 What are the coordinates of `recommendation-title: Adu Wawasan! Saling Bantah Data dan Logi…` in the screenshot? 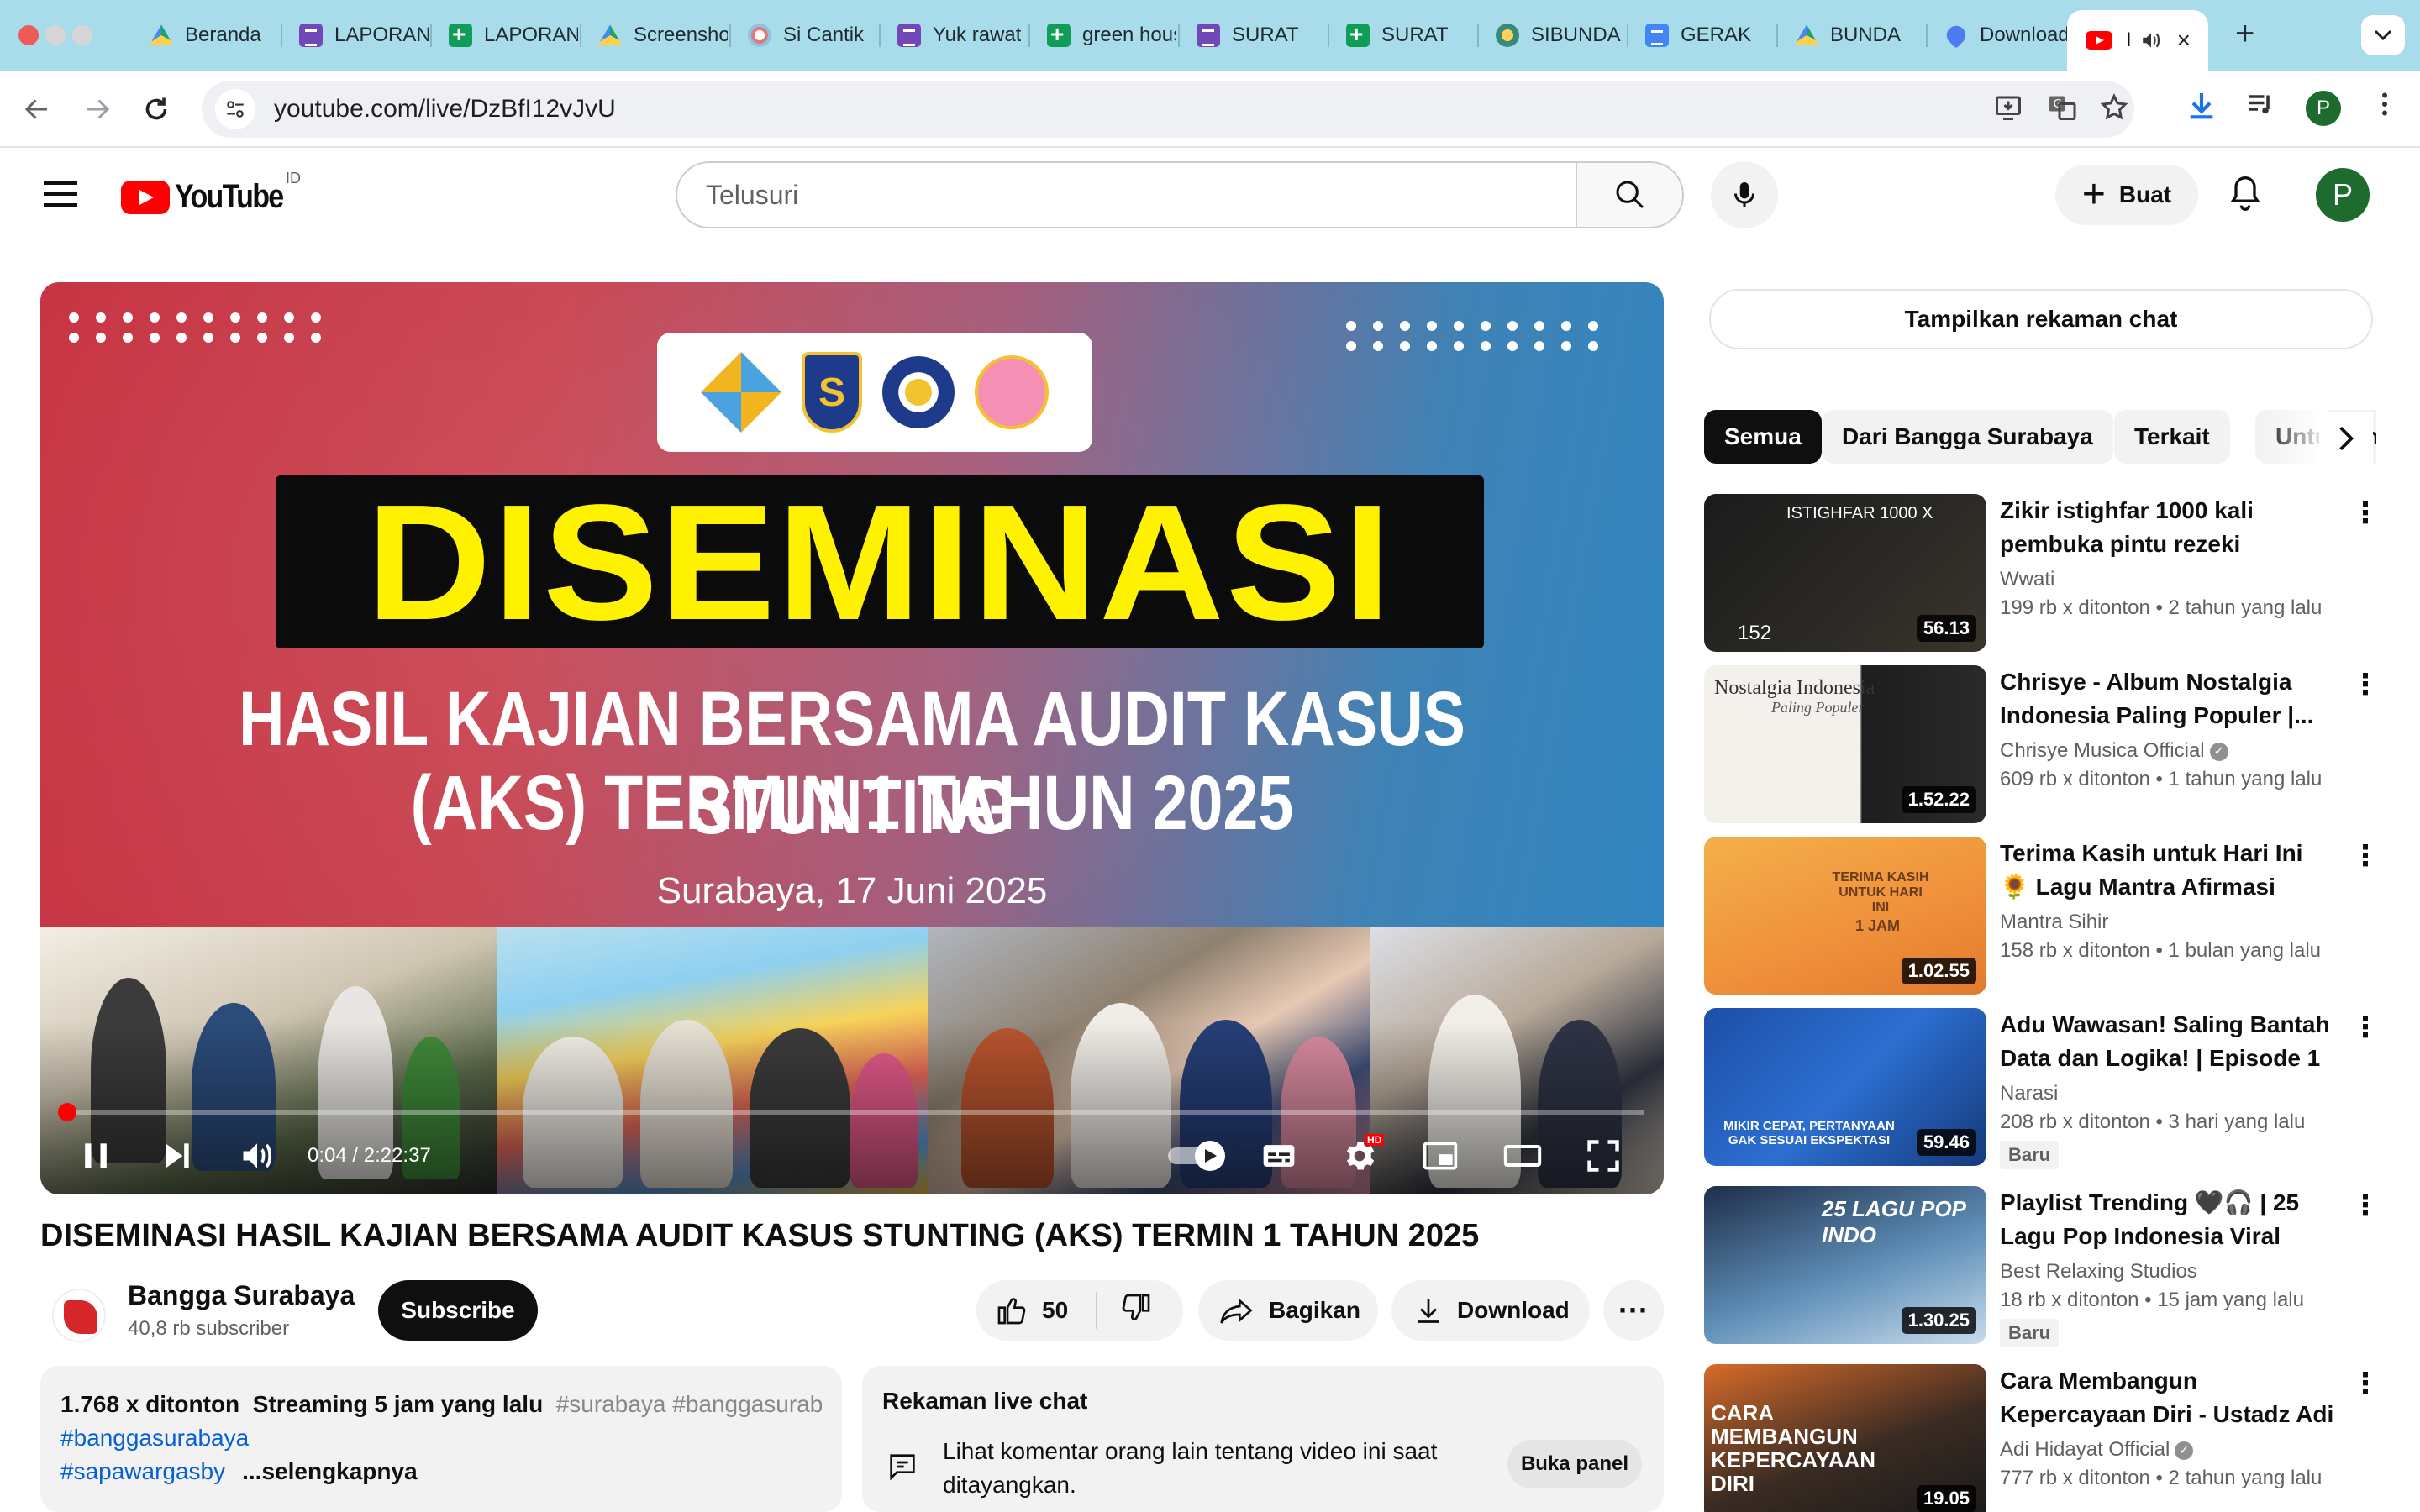 It's located at (2168, 1041).